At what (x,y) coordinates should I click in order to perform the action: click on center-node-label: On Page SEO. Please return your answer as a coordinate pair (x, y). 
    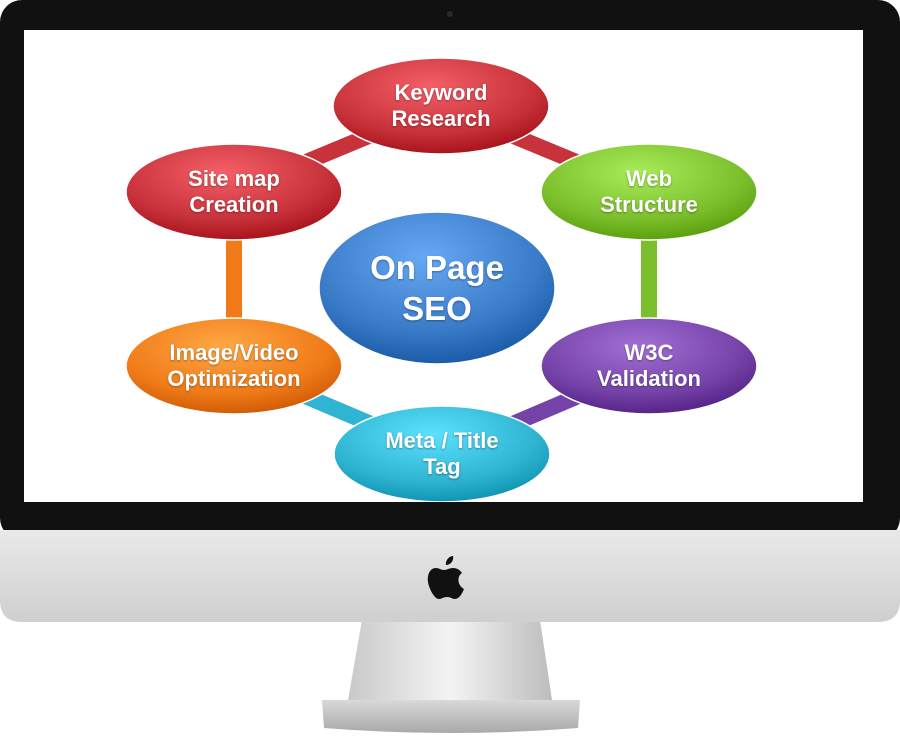
    Looking at the image, I should click on (437, 287).